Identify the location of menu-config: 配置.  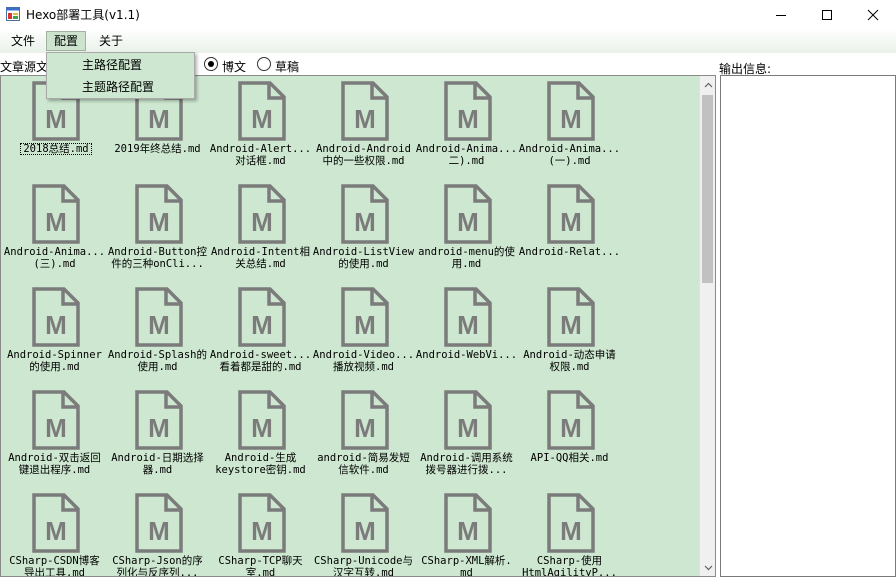
(66, 41).